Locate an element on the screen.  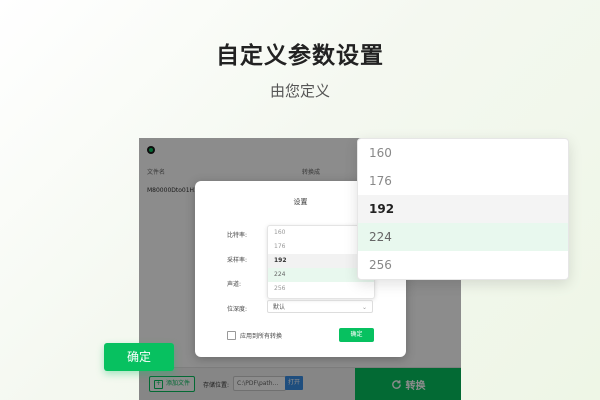
dropdown-option: 176 is located at coordinates (463, 181).